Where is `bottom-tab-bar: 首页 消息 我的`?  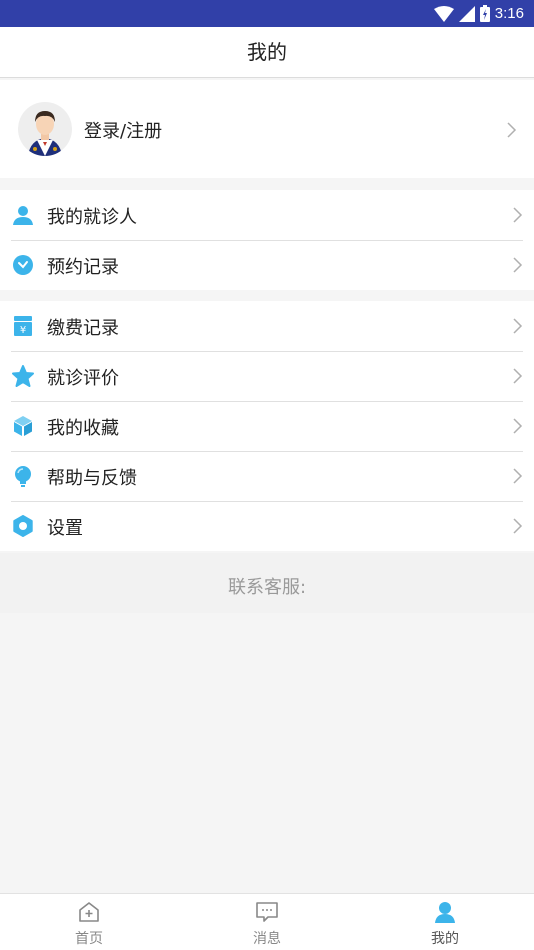
bottom-tab-bar: 首页 消息 我的 is located at coordinates (267, 921).